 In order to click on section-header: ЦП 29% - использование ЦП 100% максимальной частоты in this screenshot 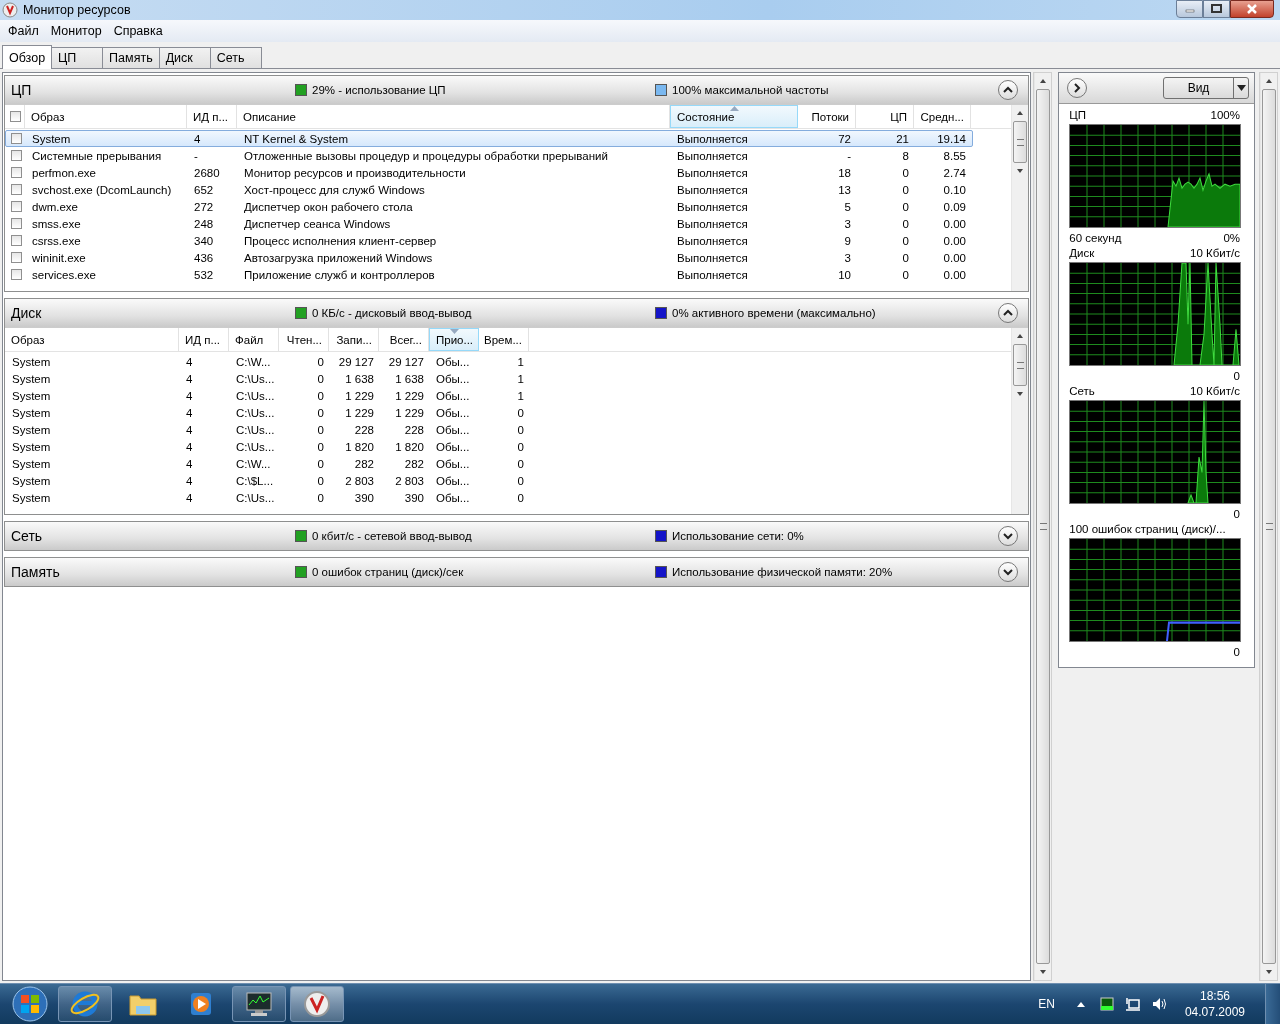, I will do `click(517, 90)`.